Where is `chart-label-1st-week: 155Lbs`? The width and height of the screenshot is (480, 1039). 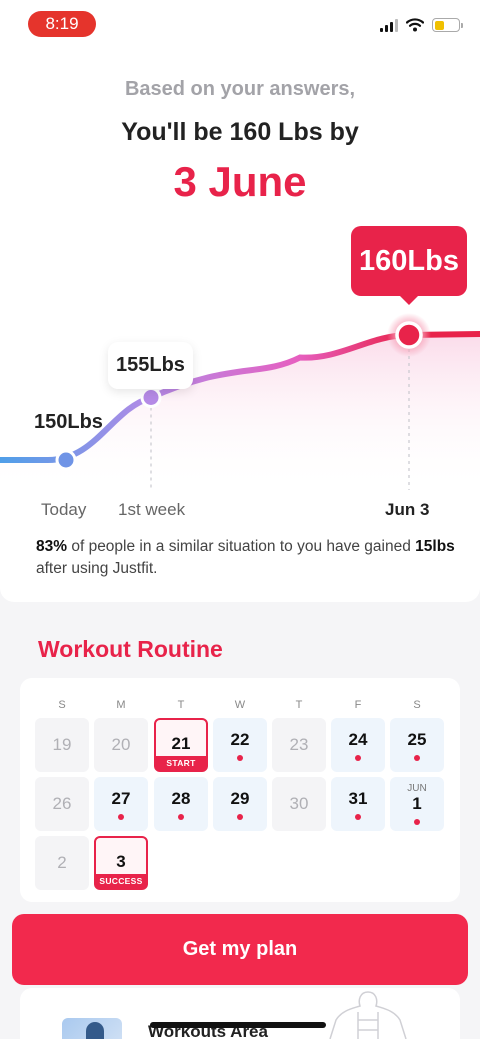
chart-label-1st-week: 155Lbs is located at coordinates (150, 365).